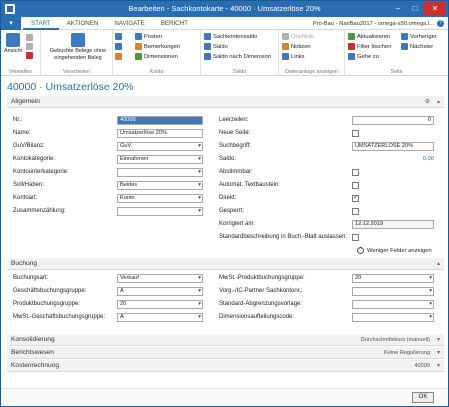  Describe the element at coordinates (420, 159) in the screenshot. I see `saldo-value: 0,00` at that location.